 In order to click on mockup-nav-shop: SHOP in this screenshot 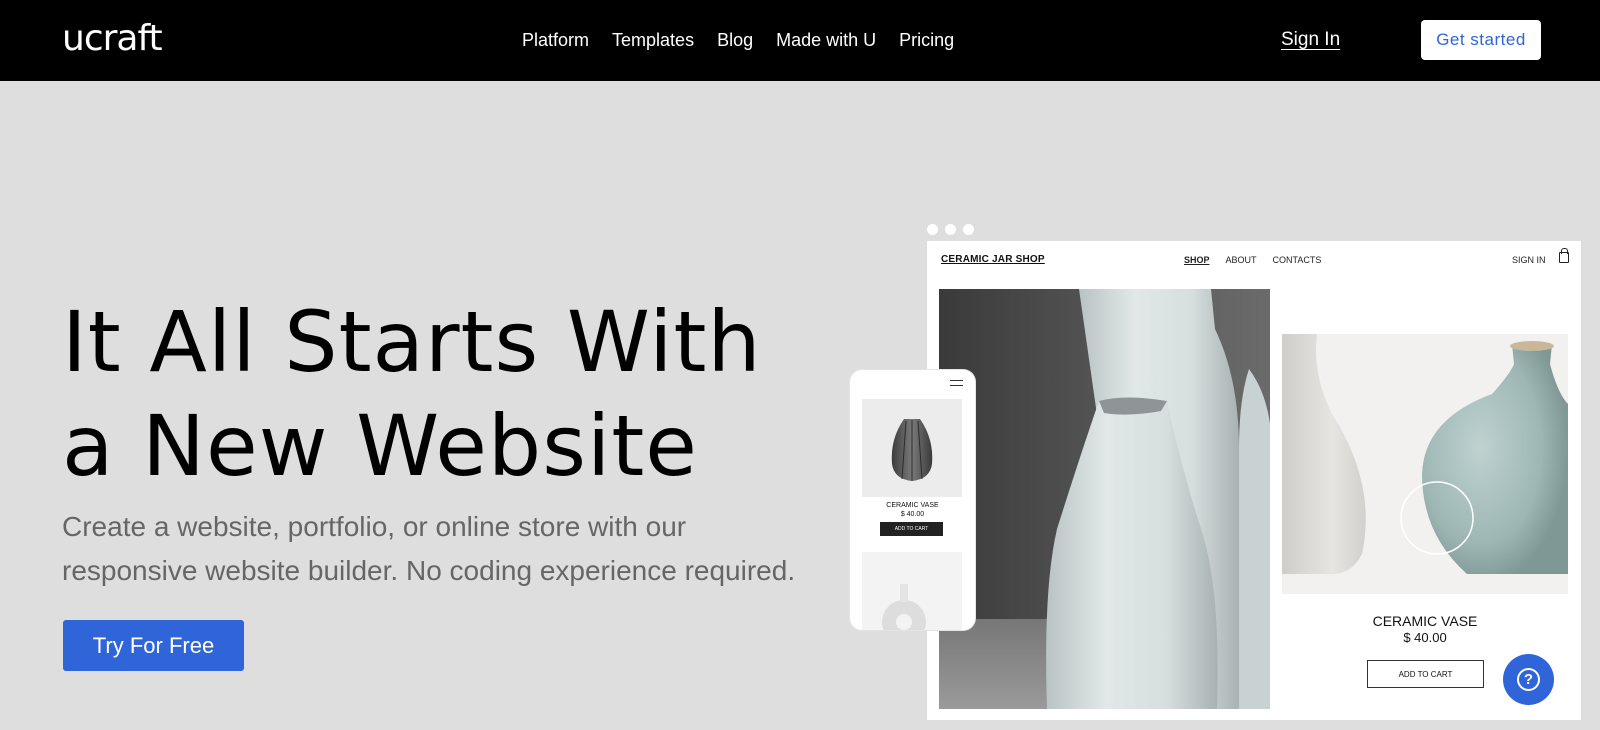, I will do `click(1197, 260)`.